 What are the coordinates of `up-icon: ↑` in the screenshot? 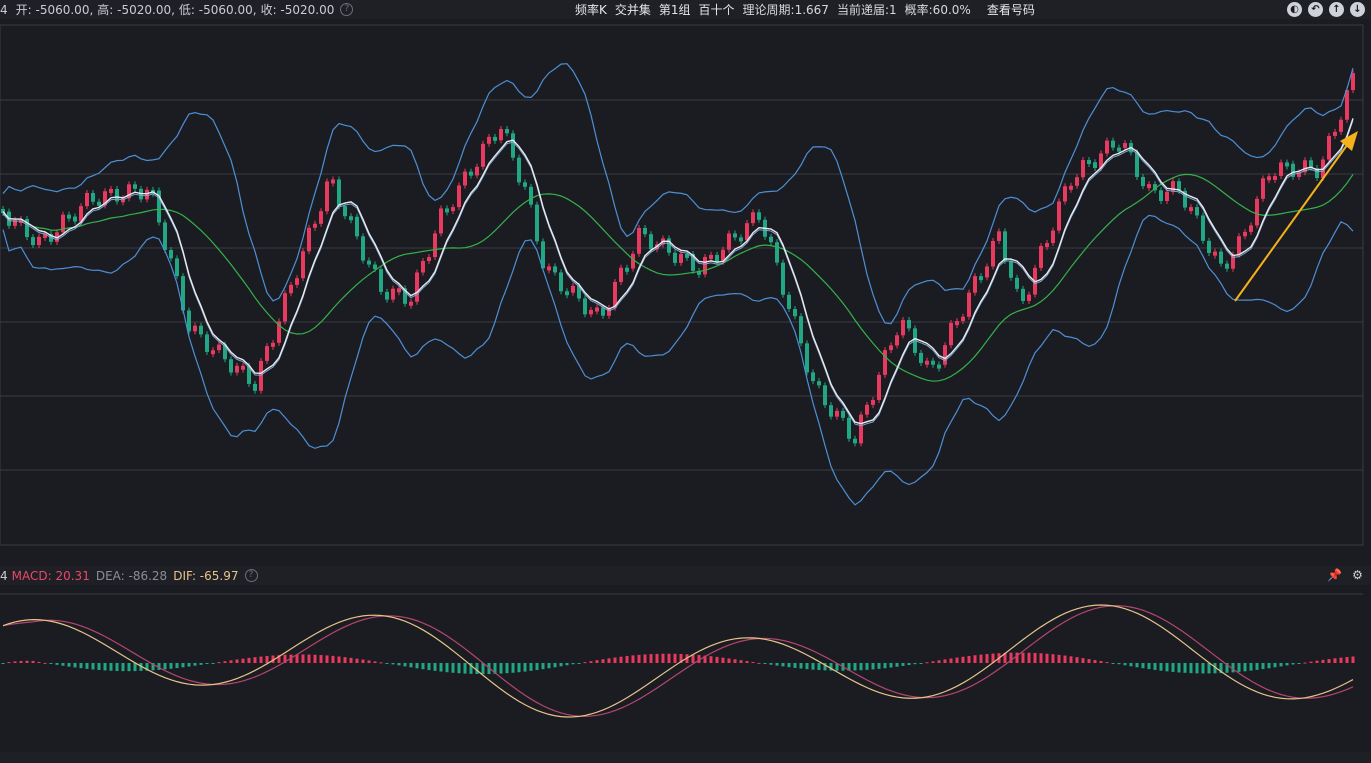 It's located at (1336, 9).